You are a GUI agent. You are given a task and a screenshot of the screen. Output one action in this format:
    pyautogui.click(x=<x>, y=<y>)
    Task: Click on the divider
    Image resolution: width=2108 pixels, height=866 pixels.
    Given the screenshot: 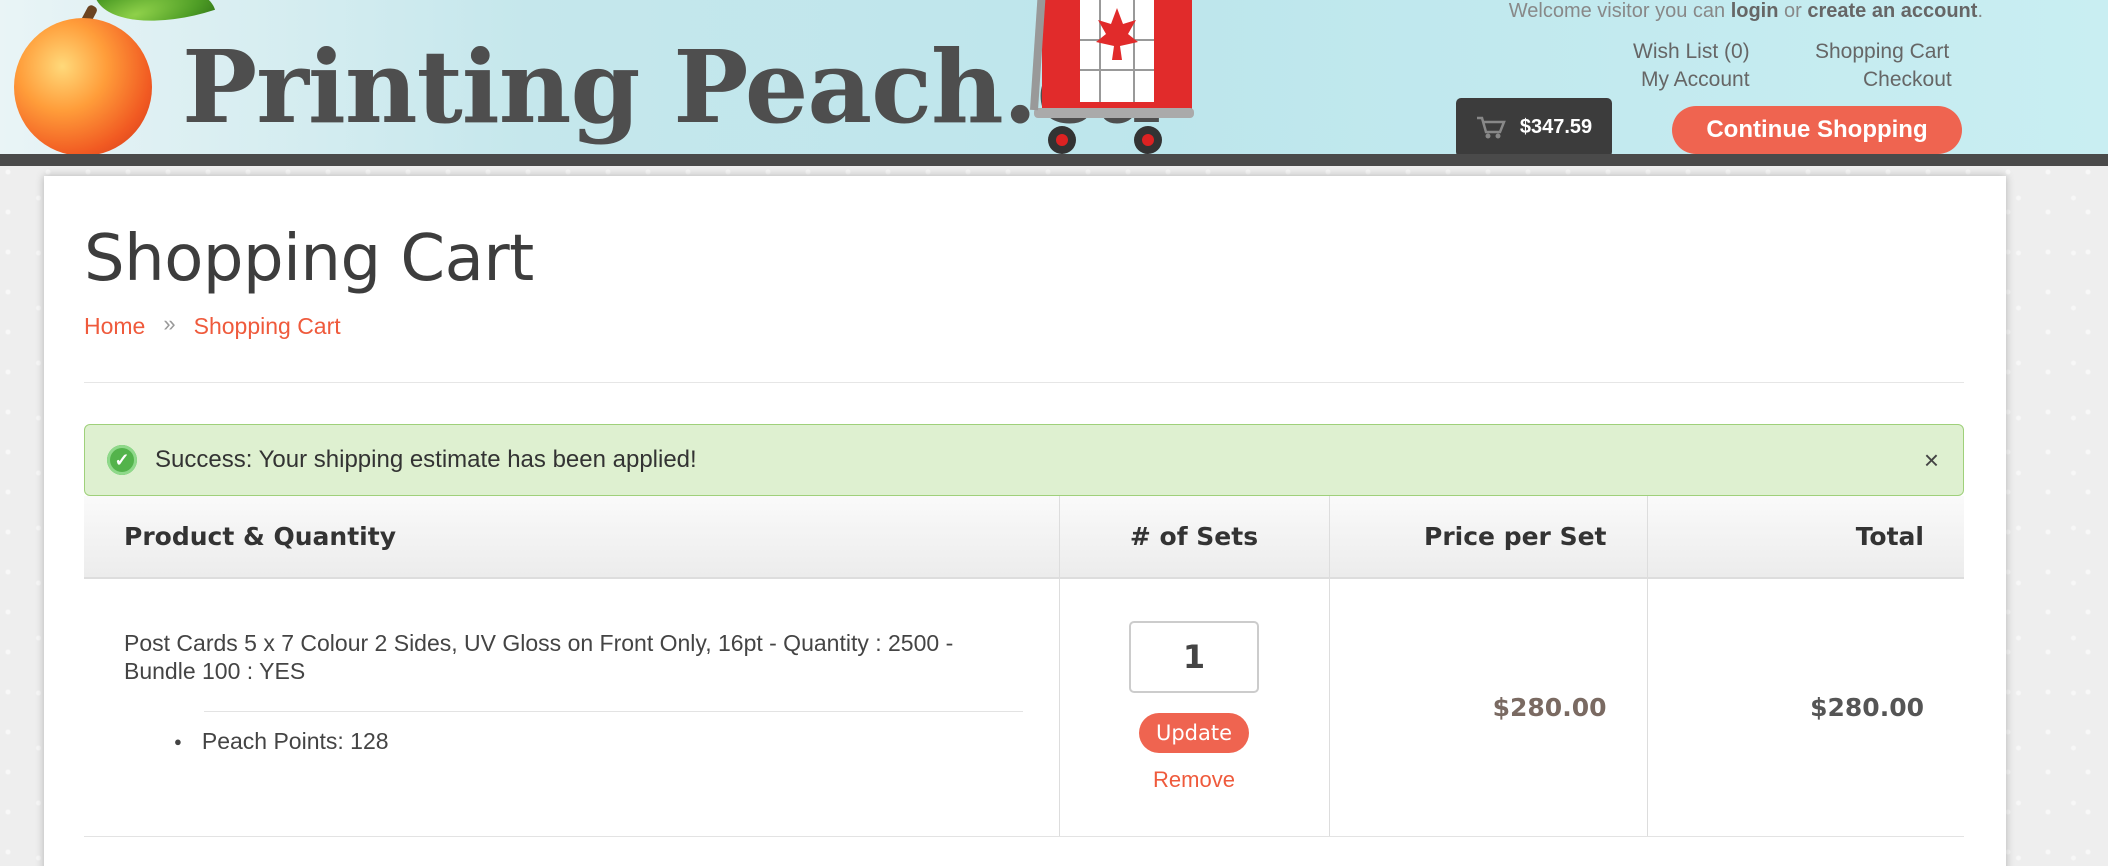 What is the action you would take?
    pyautogui.click(x=1024, y=382)
    